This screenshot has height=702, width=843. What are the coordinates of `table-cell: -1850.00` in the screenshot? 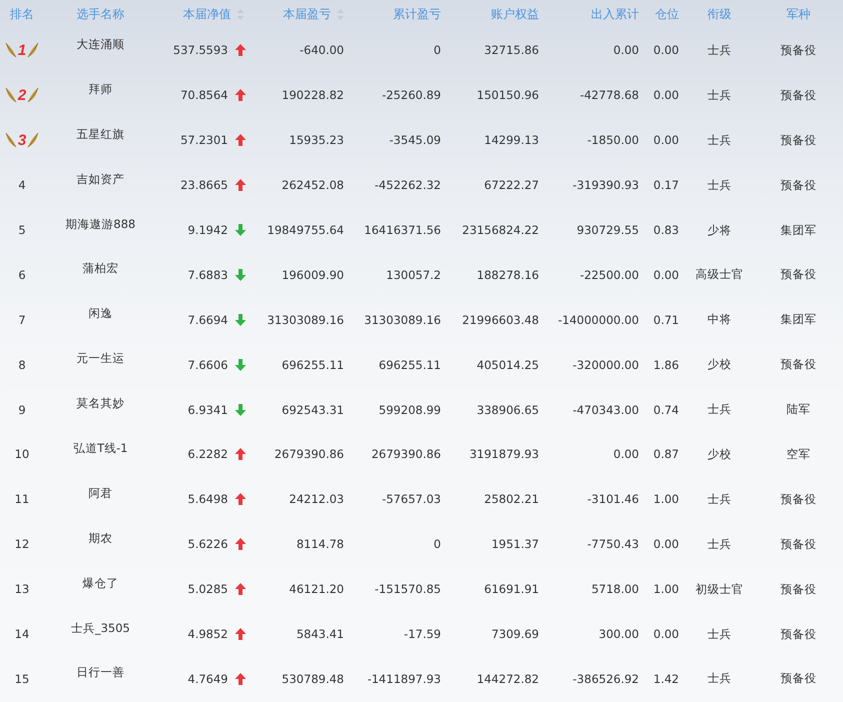 It's located at (613, 140).